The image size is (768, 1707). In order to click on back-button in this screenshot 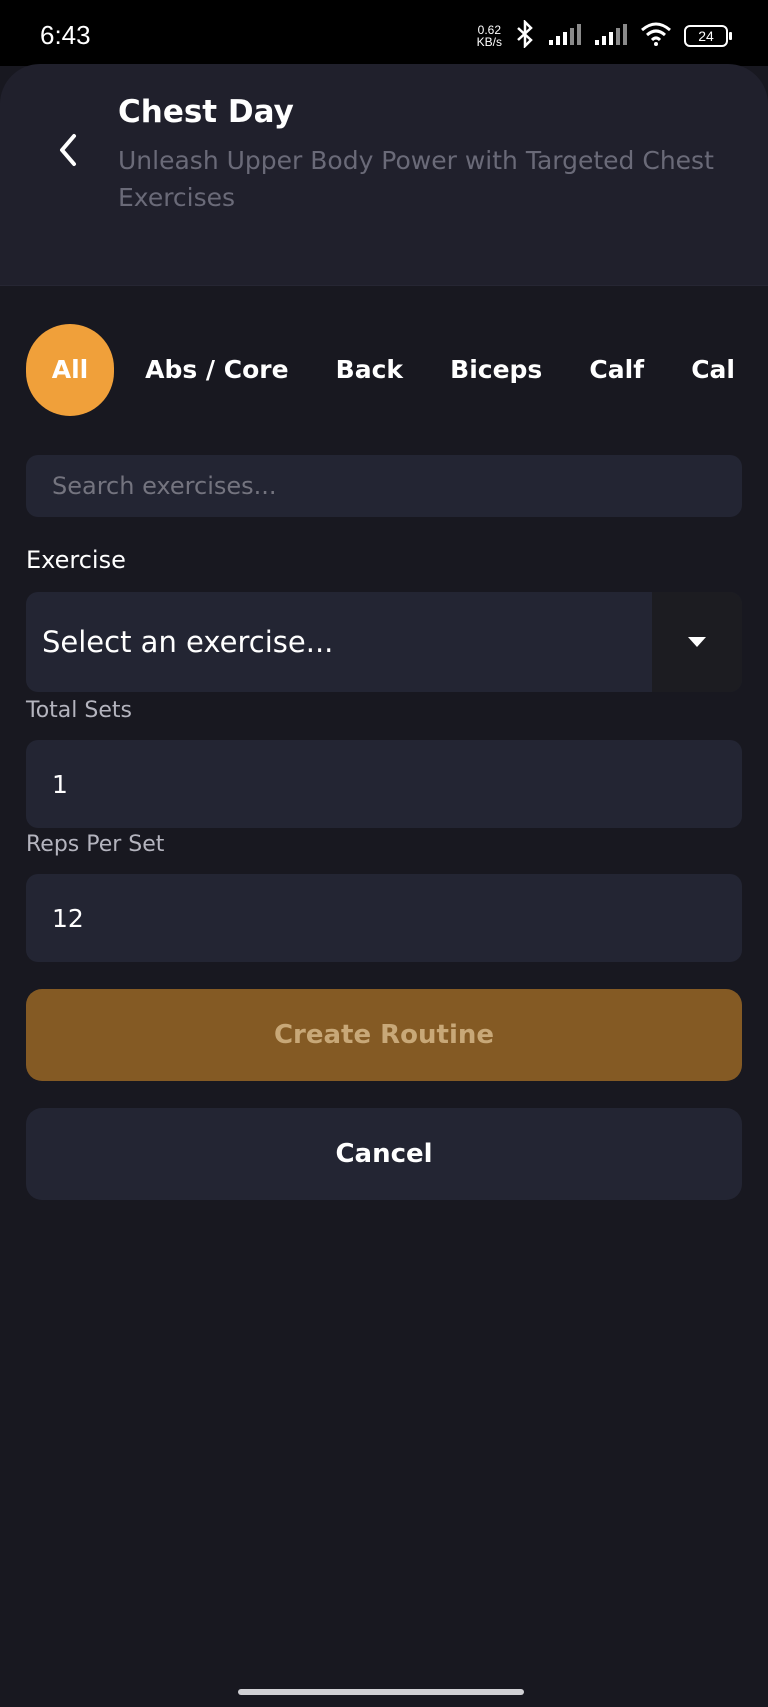, I will do `click(68, 152)`.